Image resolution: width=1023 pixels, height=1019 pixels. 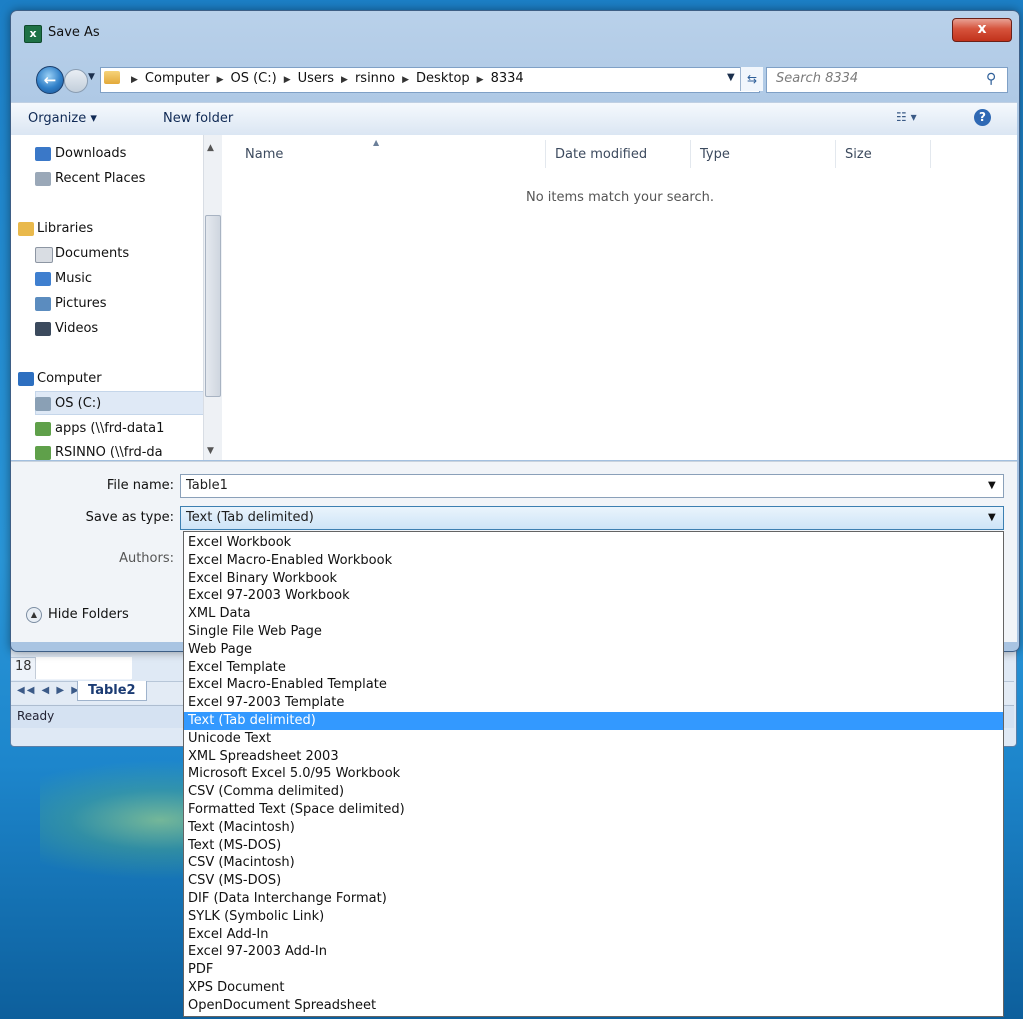 I want to click on save-type-option: Excel Workbook, so click(x=593, y=543).